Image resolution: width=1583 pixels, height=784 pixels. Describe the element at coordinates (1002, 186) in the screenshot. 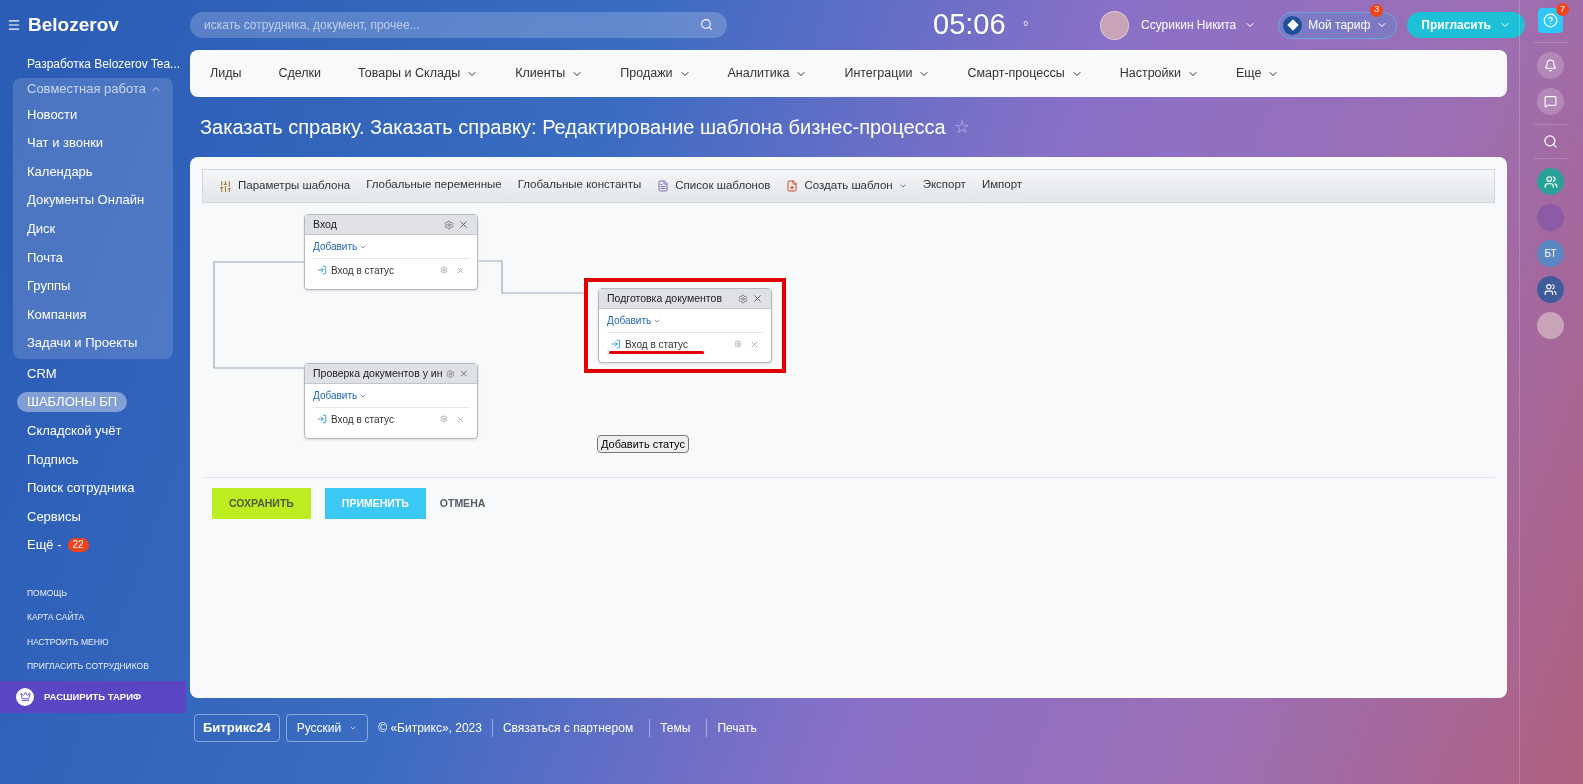

I see `toolbar-button: Импорт` at that location.